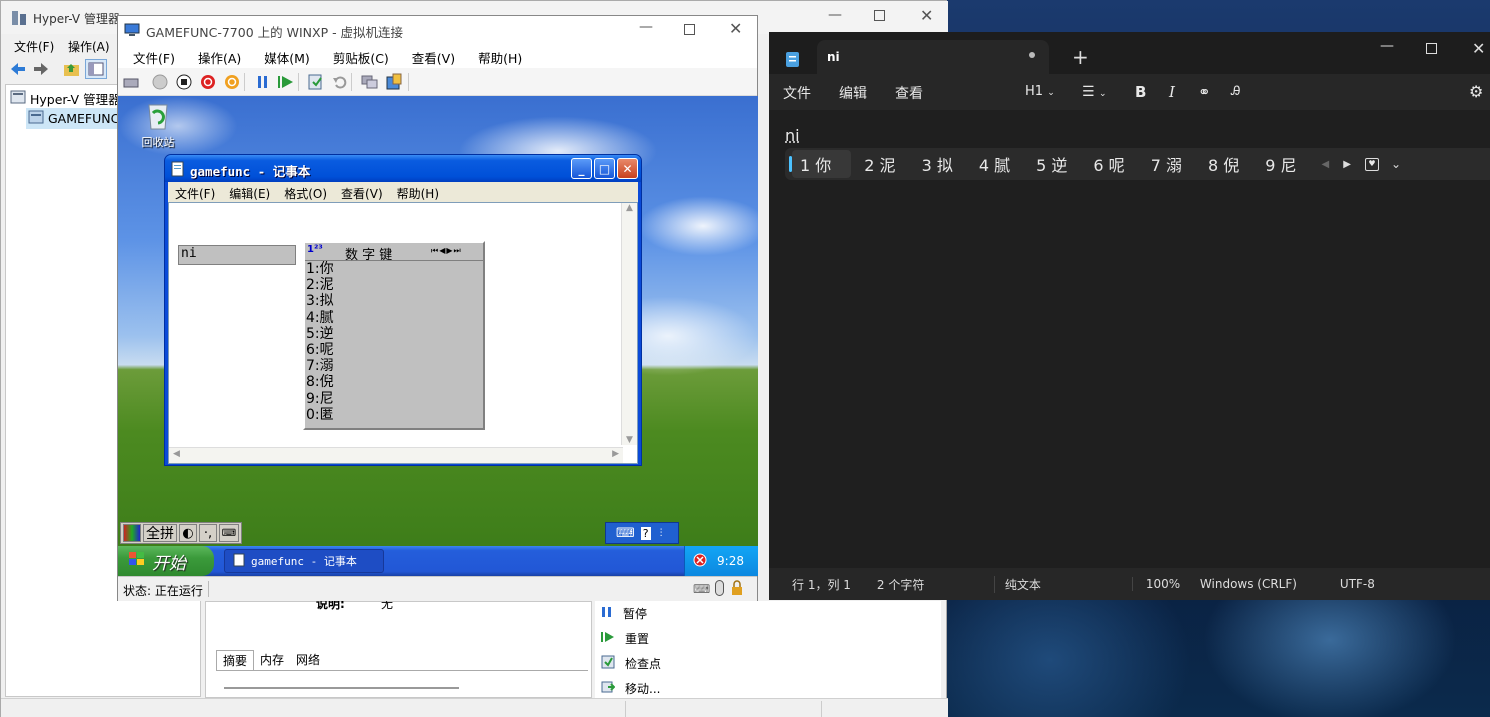 The height and width of the screenshot is (717, 1490). Describe the element at coordinates (394, 350) in the screenshot. I see `ime-candidate: 6:呢` at that location.